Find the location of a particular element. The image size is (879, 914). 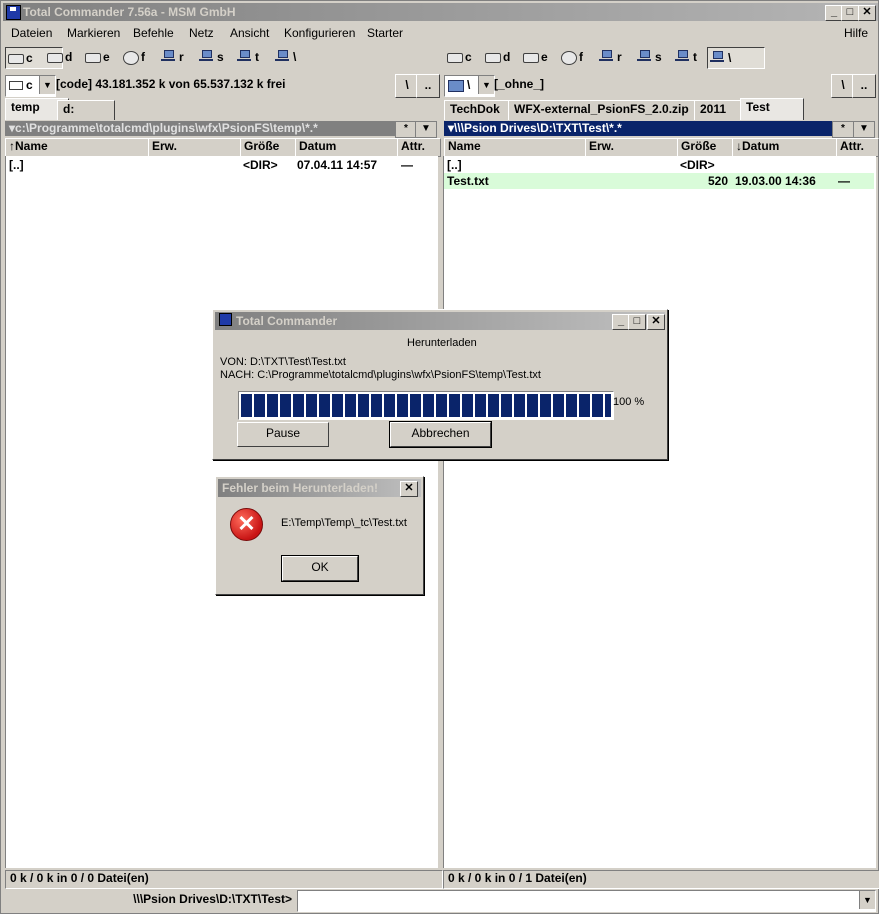

table-row: [..] <DIR> is located at coordinates (659, 165).